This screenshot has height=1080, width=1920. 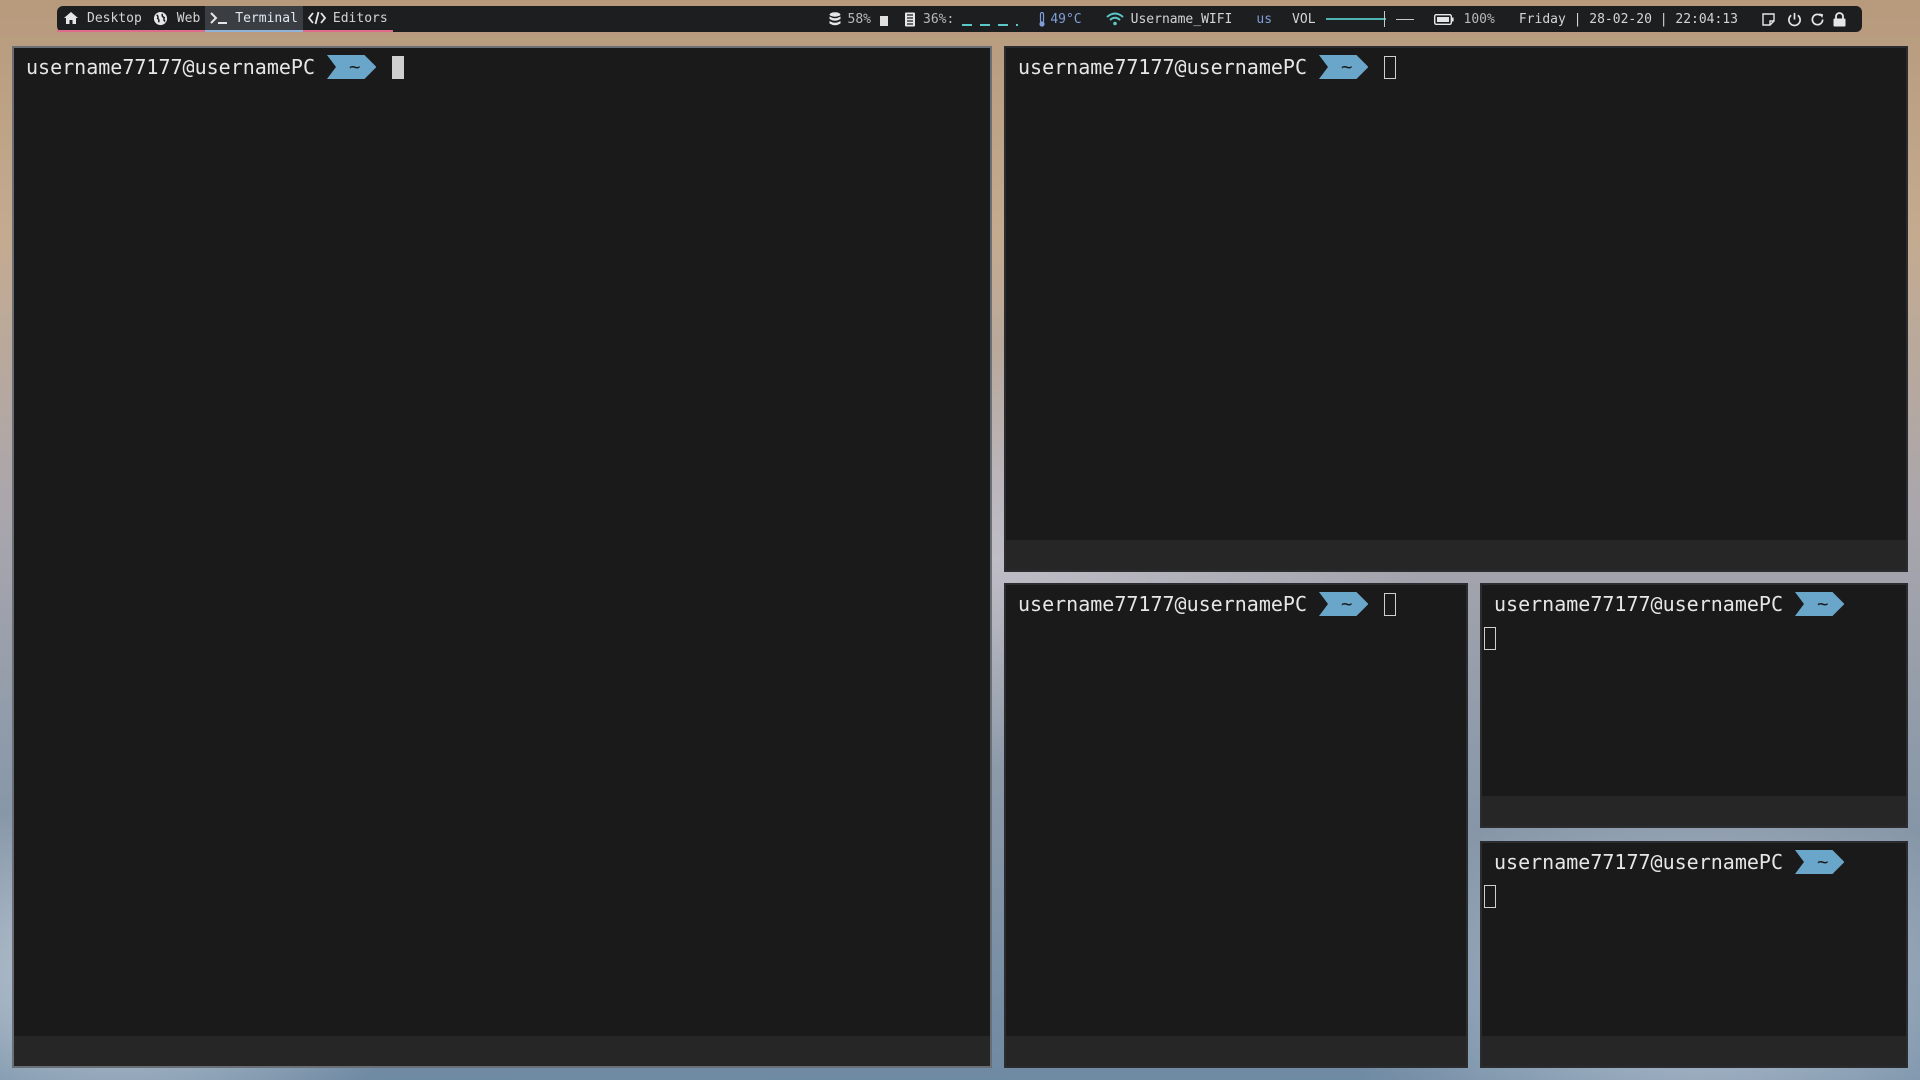 I want to click on lock-icon, so click(x=1839, y=19).